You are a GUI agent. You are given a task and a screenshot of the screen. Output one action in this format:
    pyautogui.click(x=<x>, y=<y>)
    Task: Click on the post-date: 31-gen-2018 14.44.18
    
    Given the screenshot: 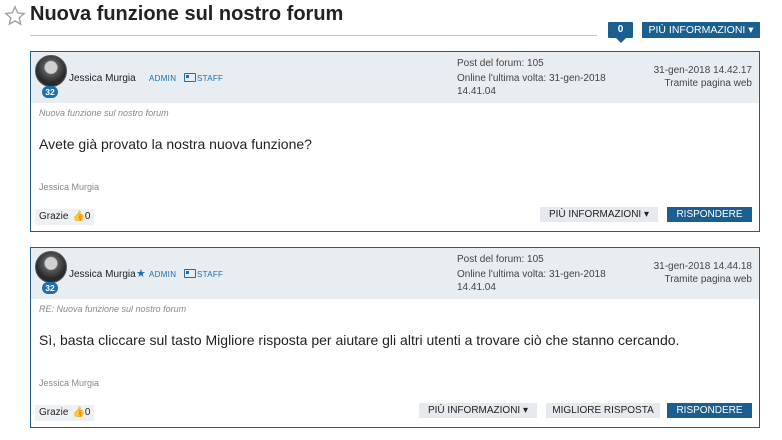 What is the action you would take?
    pyautogui.click(x=702, y=266)
    